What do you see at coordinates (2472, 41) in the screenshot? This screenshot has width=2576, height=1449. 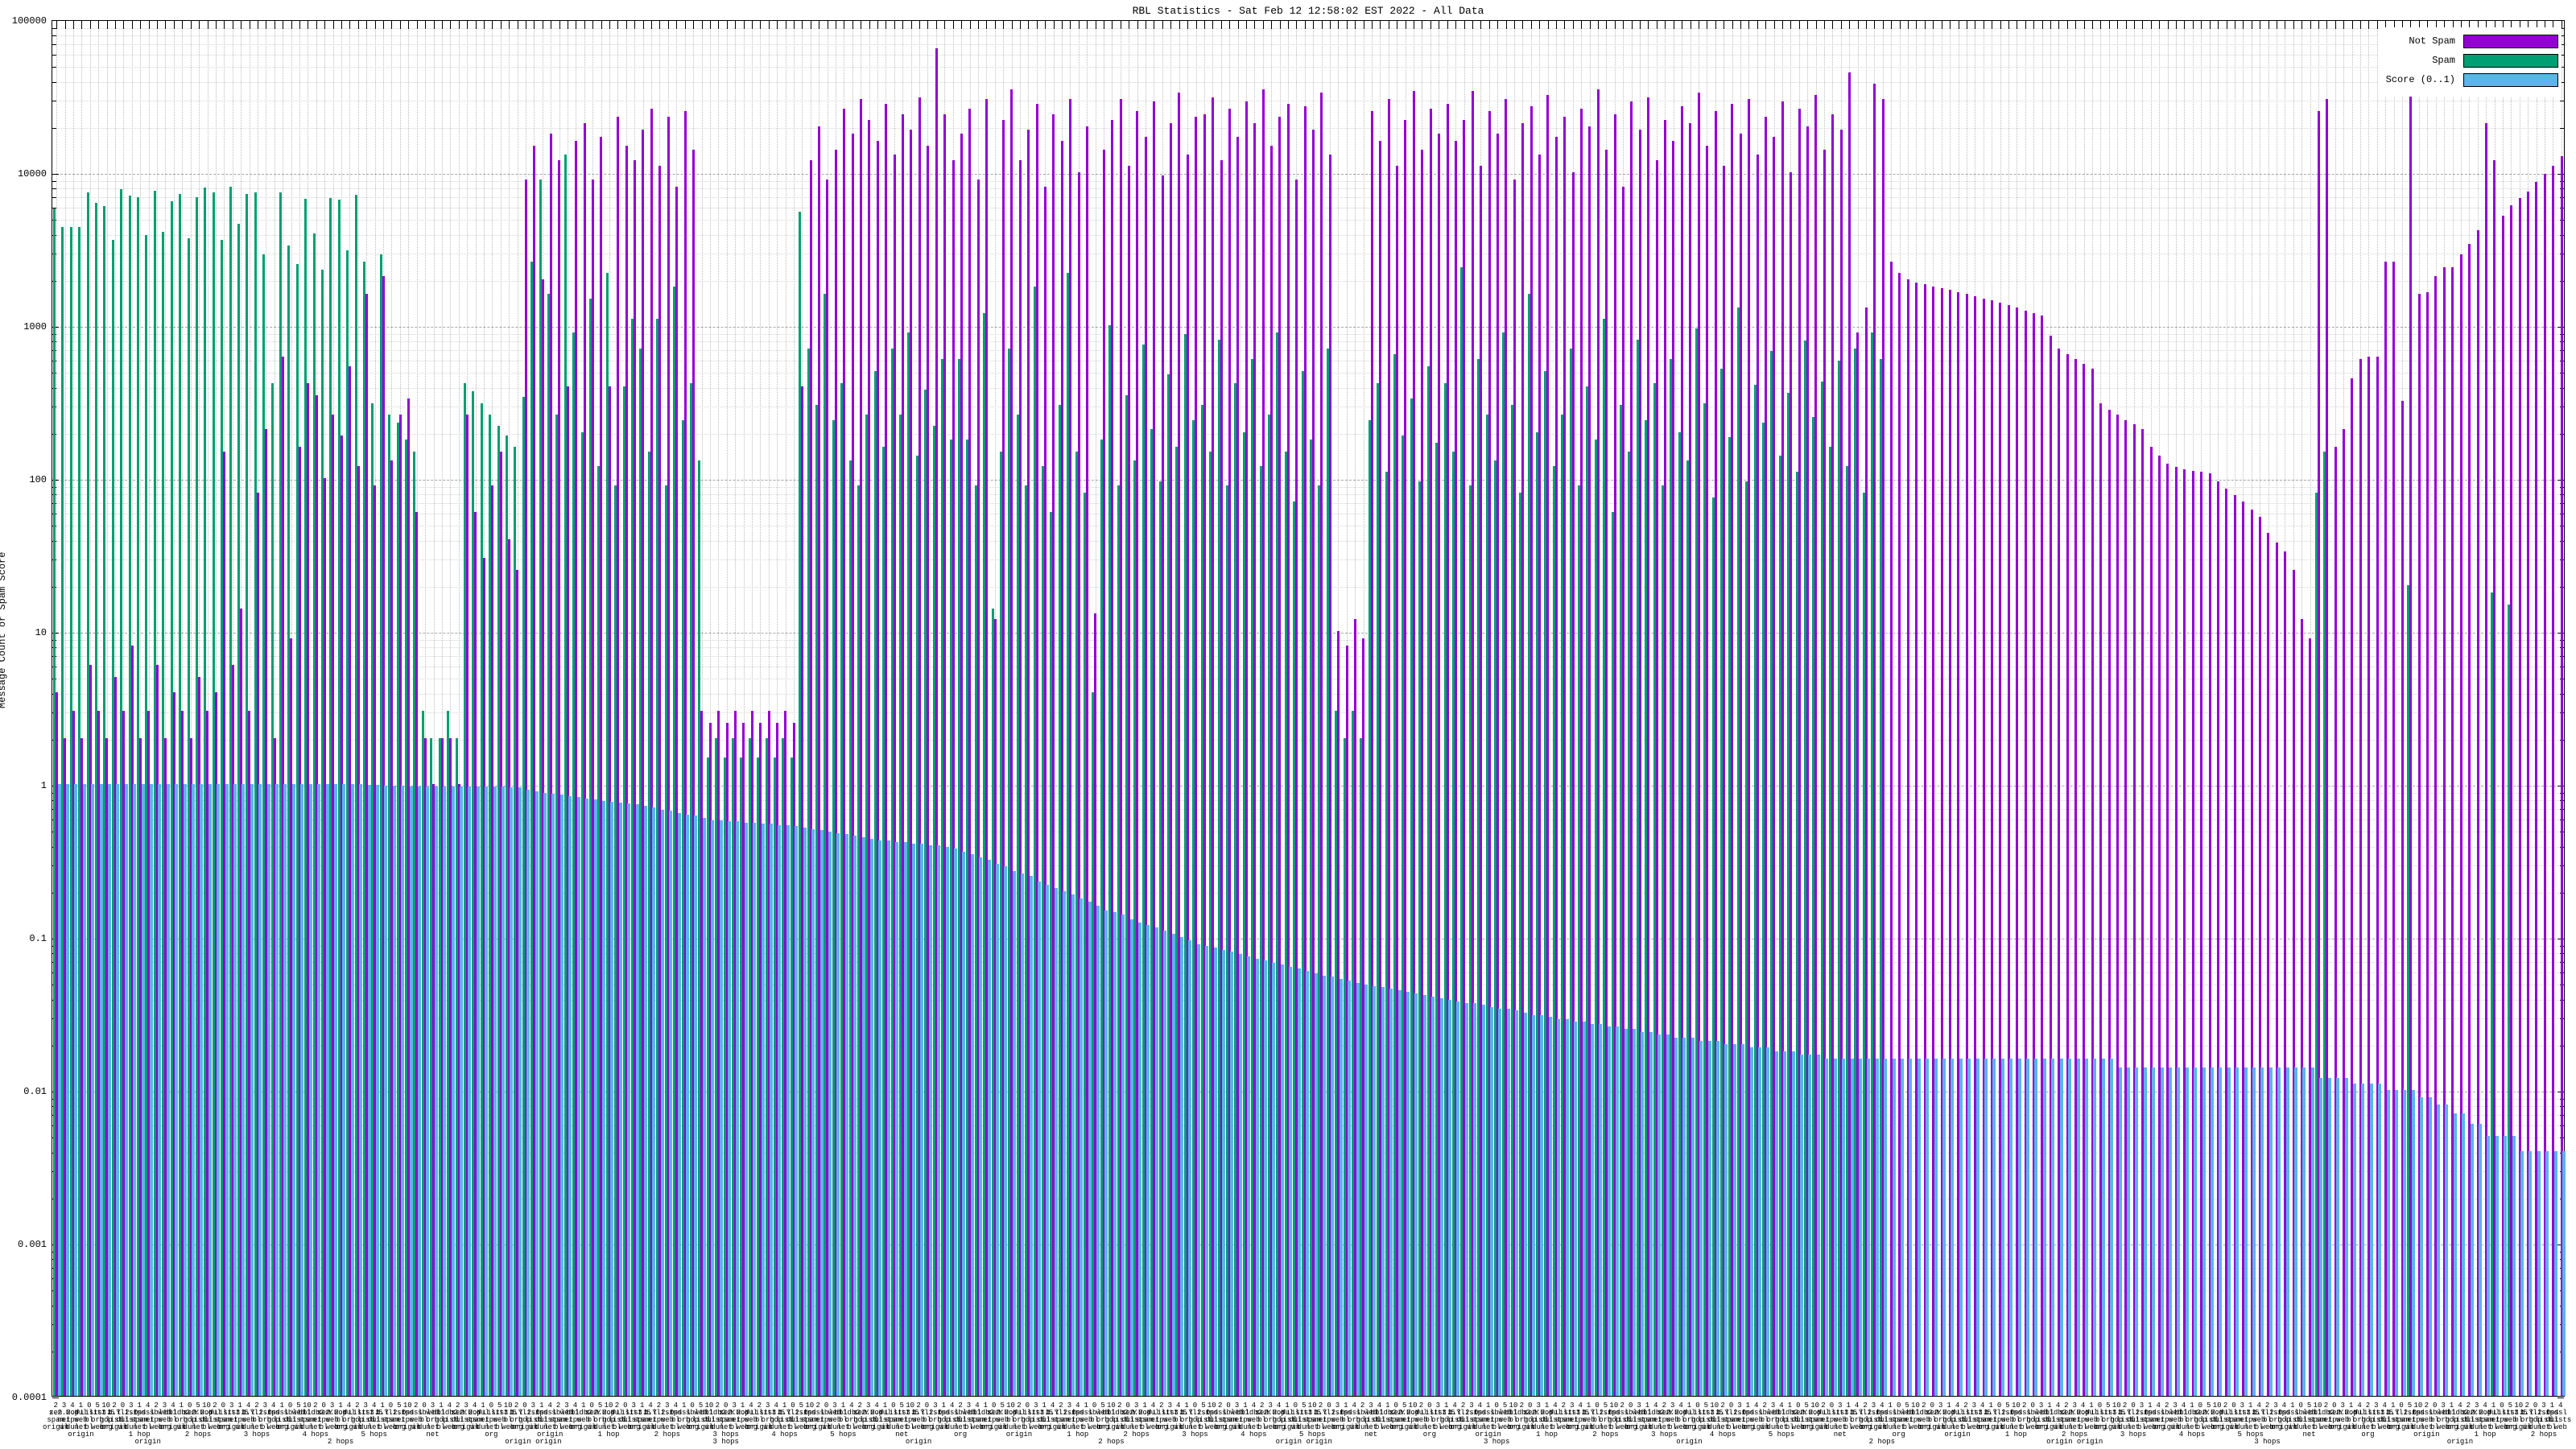 I see `legend-item-not-spam: Not Spam` at bounding box center [2472, 41].